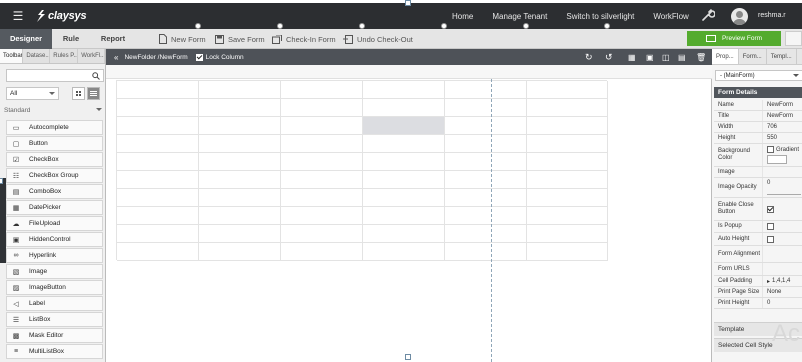  I want to click on toolbox-item: ∞ Hyperlink, so click(54, 255).